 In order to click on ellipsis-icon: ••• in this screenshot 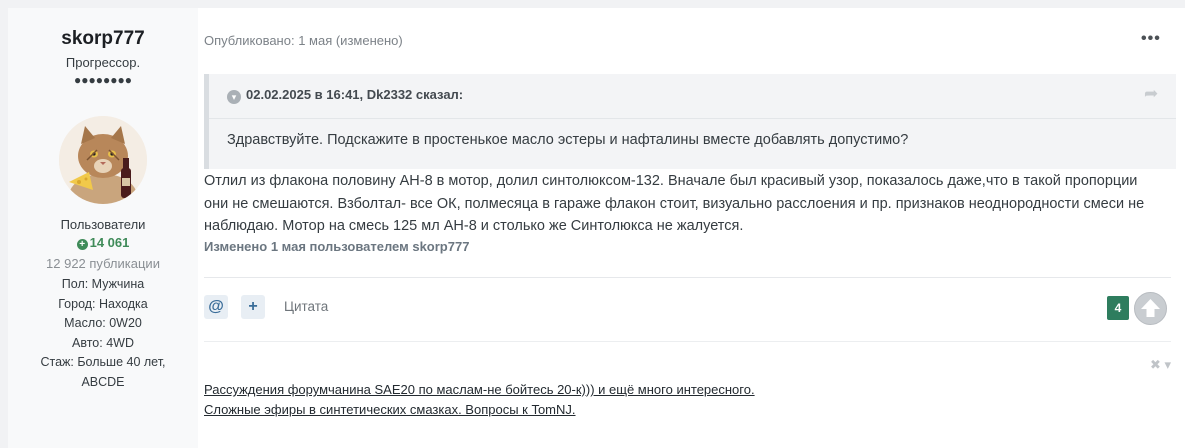, I will do `click(1151, 39)`.